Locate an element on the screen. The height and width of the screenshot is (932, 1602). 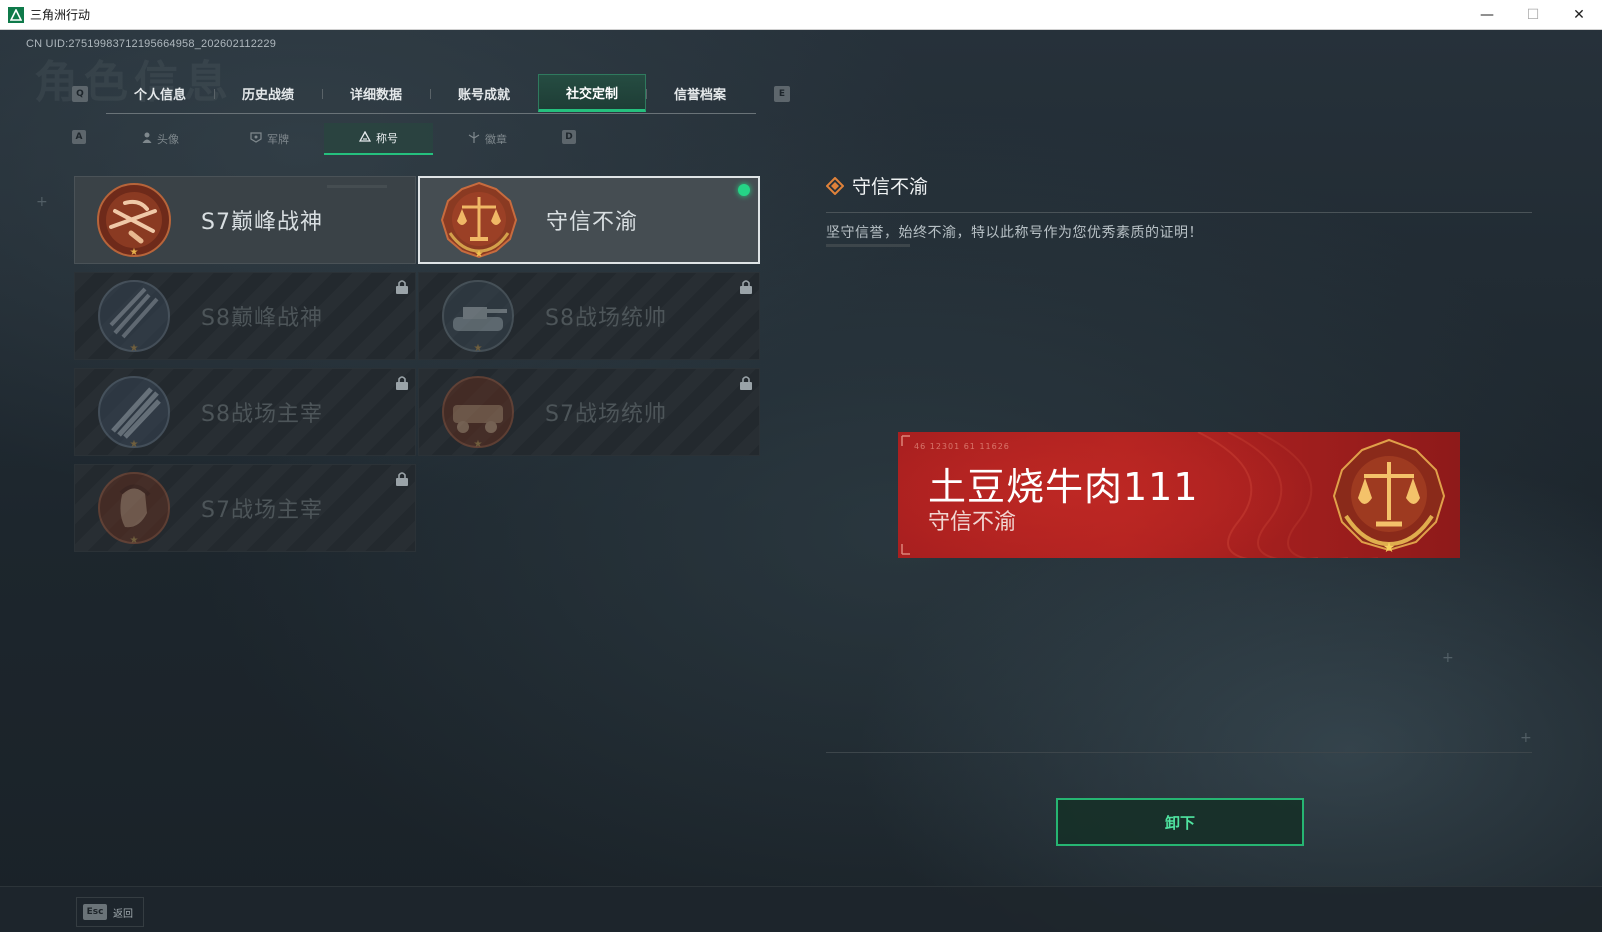
tab-achievements: 账号成就 is located at coordinates (484, 93).